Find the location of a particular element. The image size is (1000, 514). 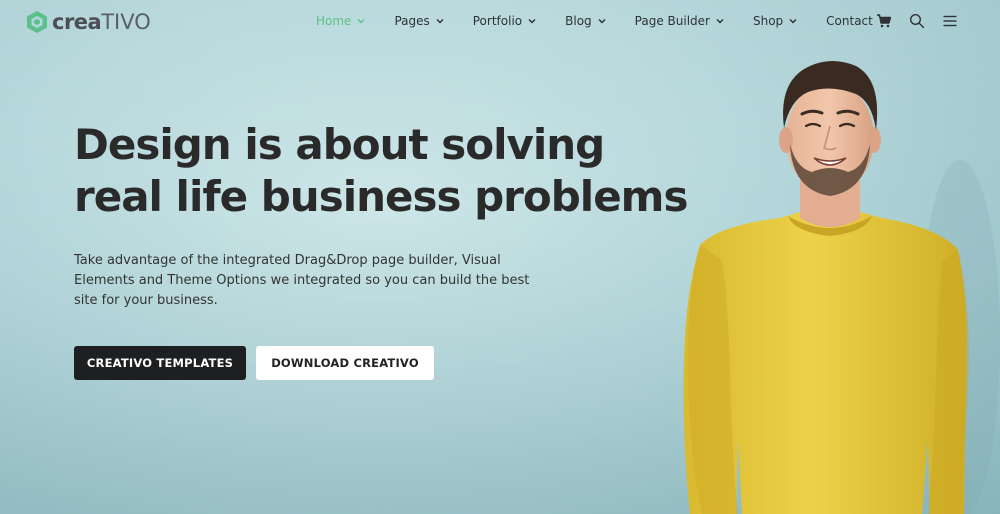

menu-item-label: Shop is located at coordinates (768, 21).